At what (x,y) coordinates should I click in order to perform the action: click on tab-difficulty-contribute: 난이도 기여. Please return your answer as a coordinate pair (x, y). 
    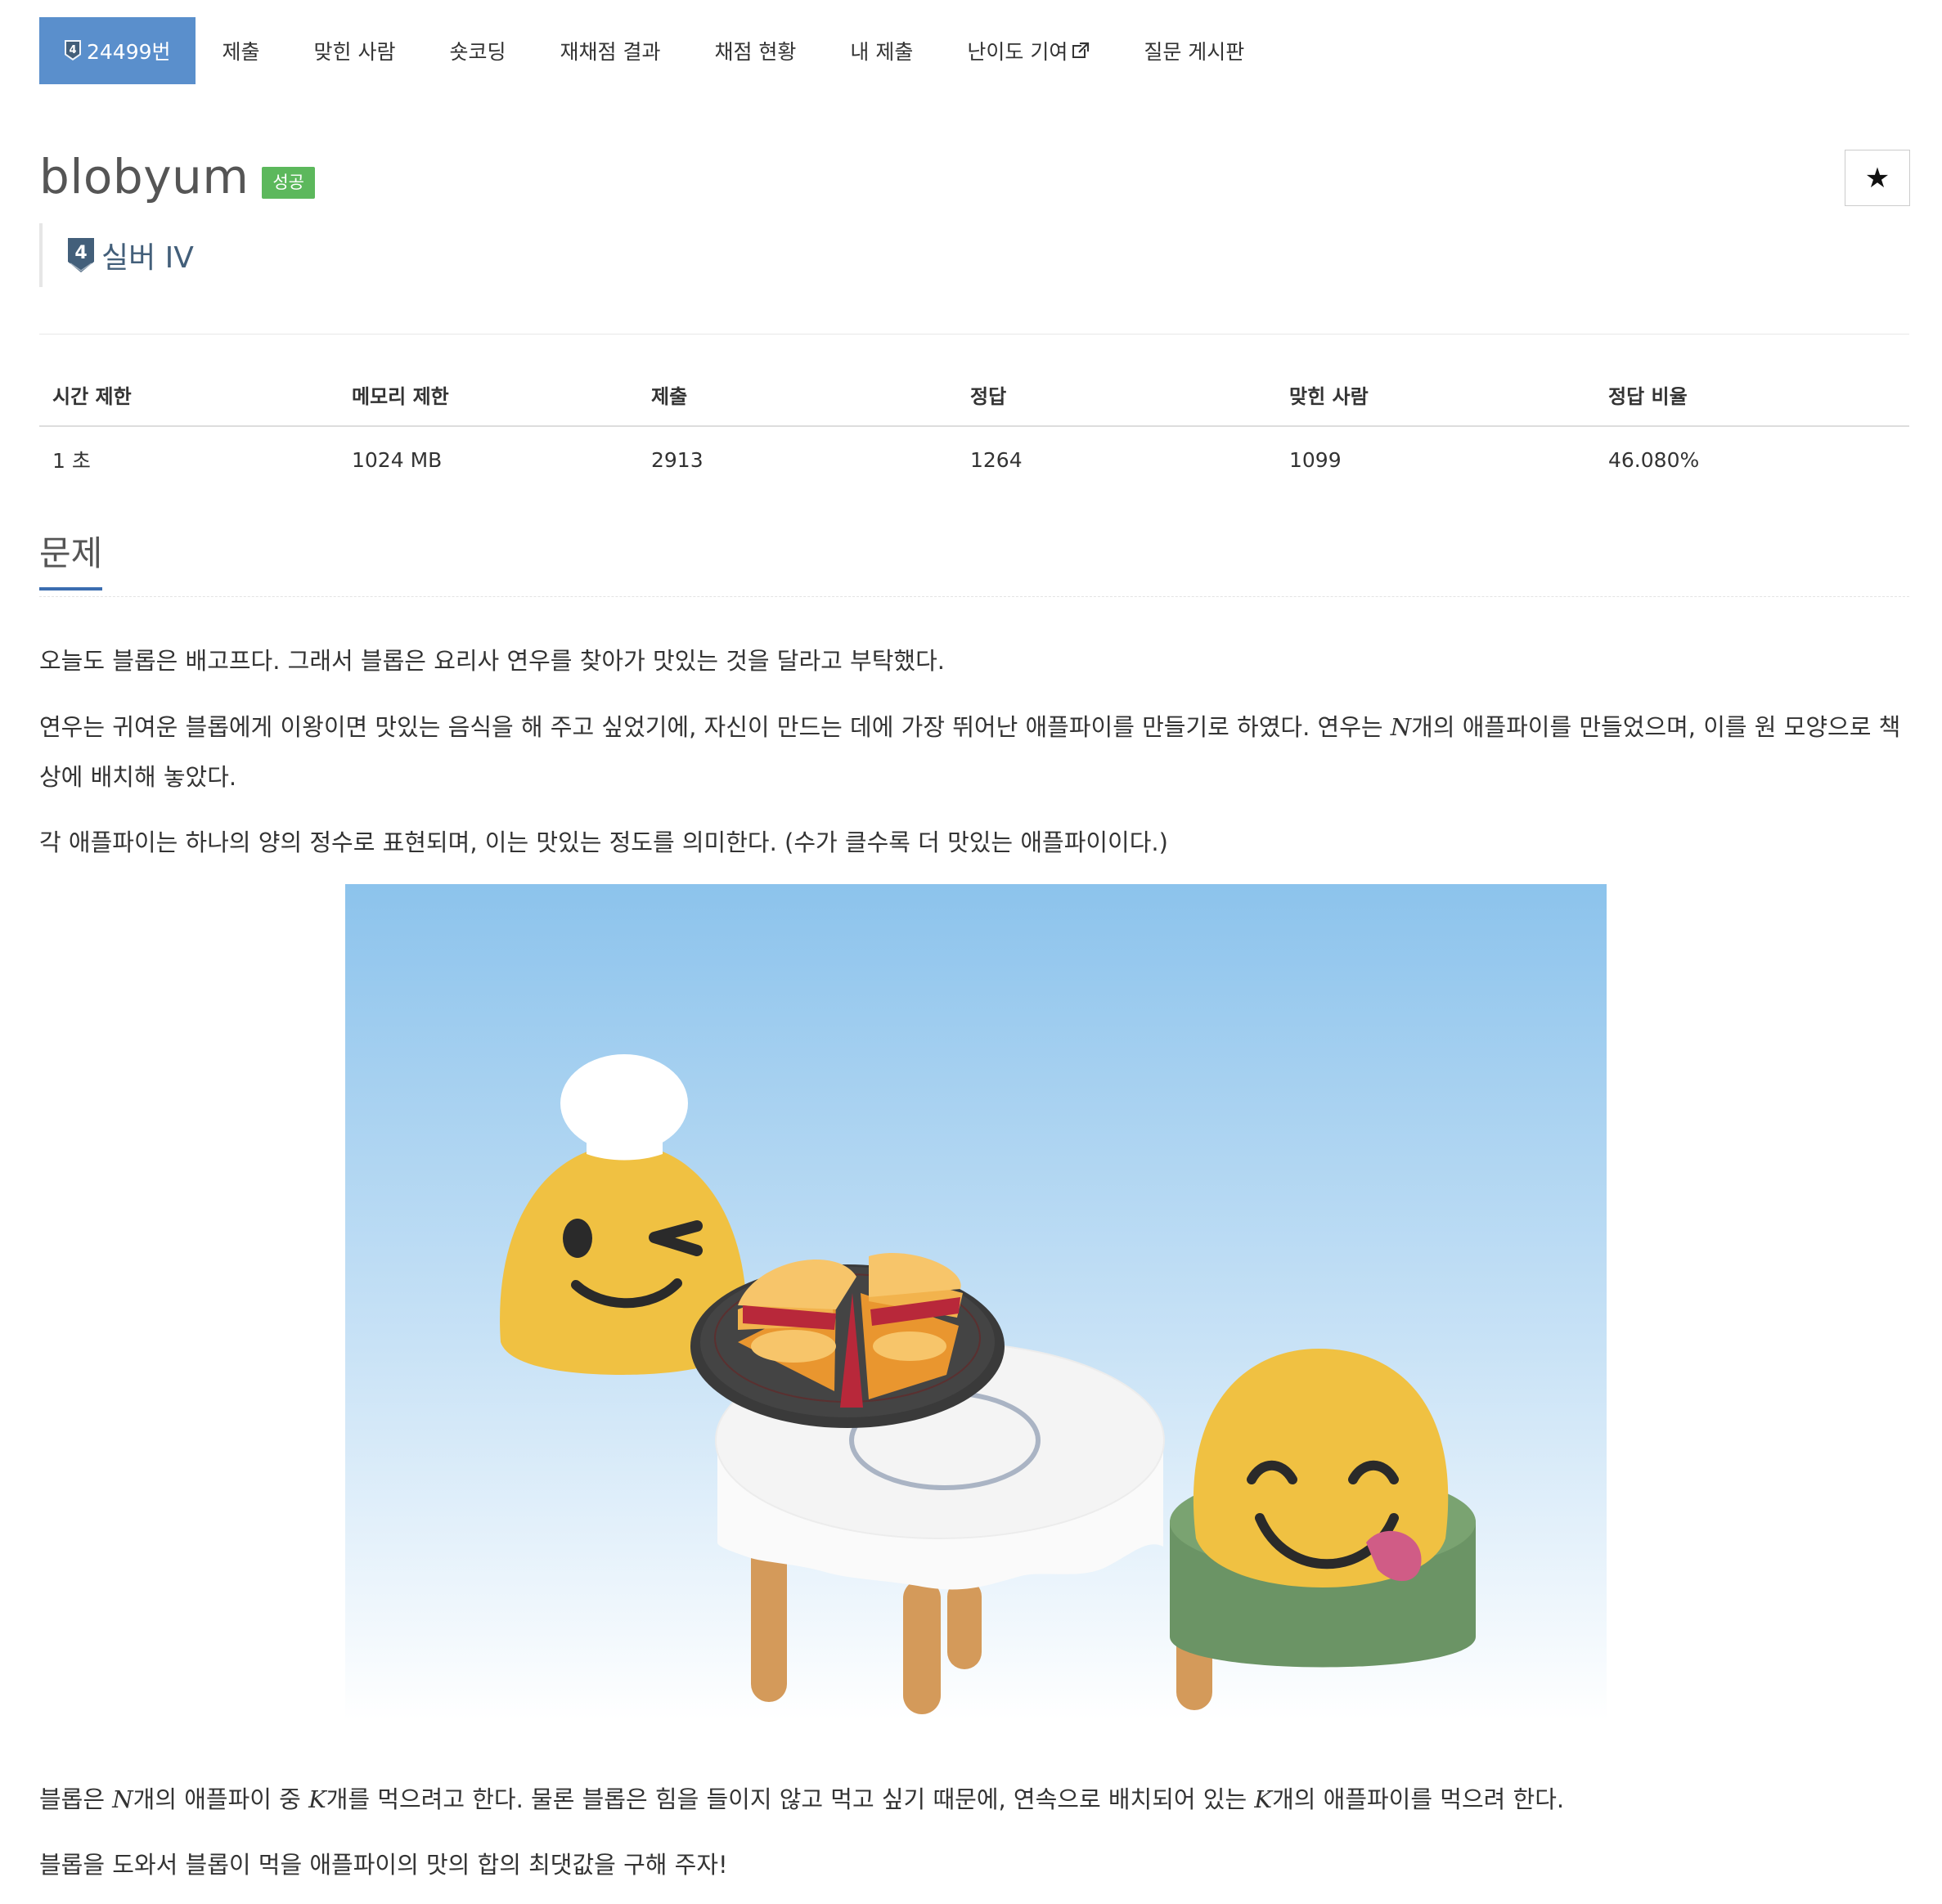
    Looking at the image, I should click on (1029, 50).